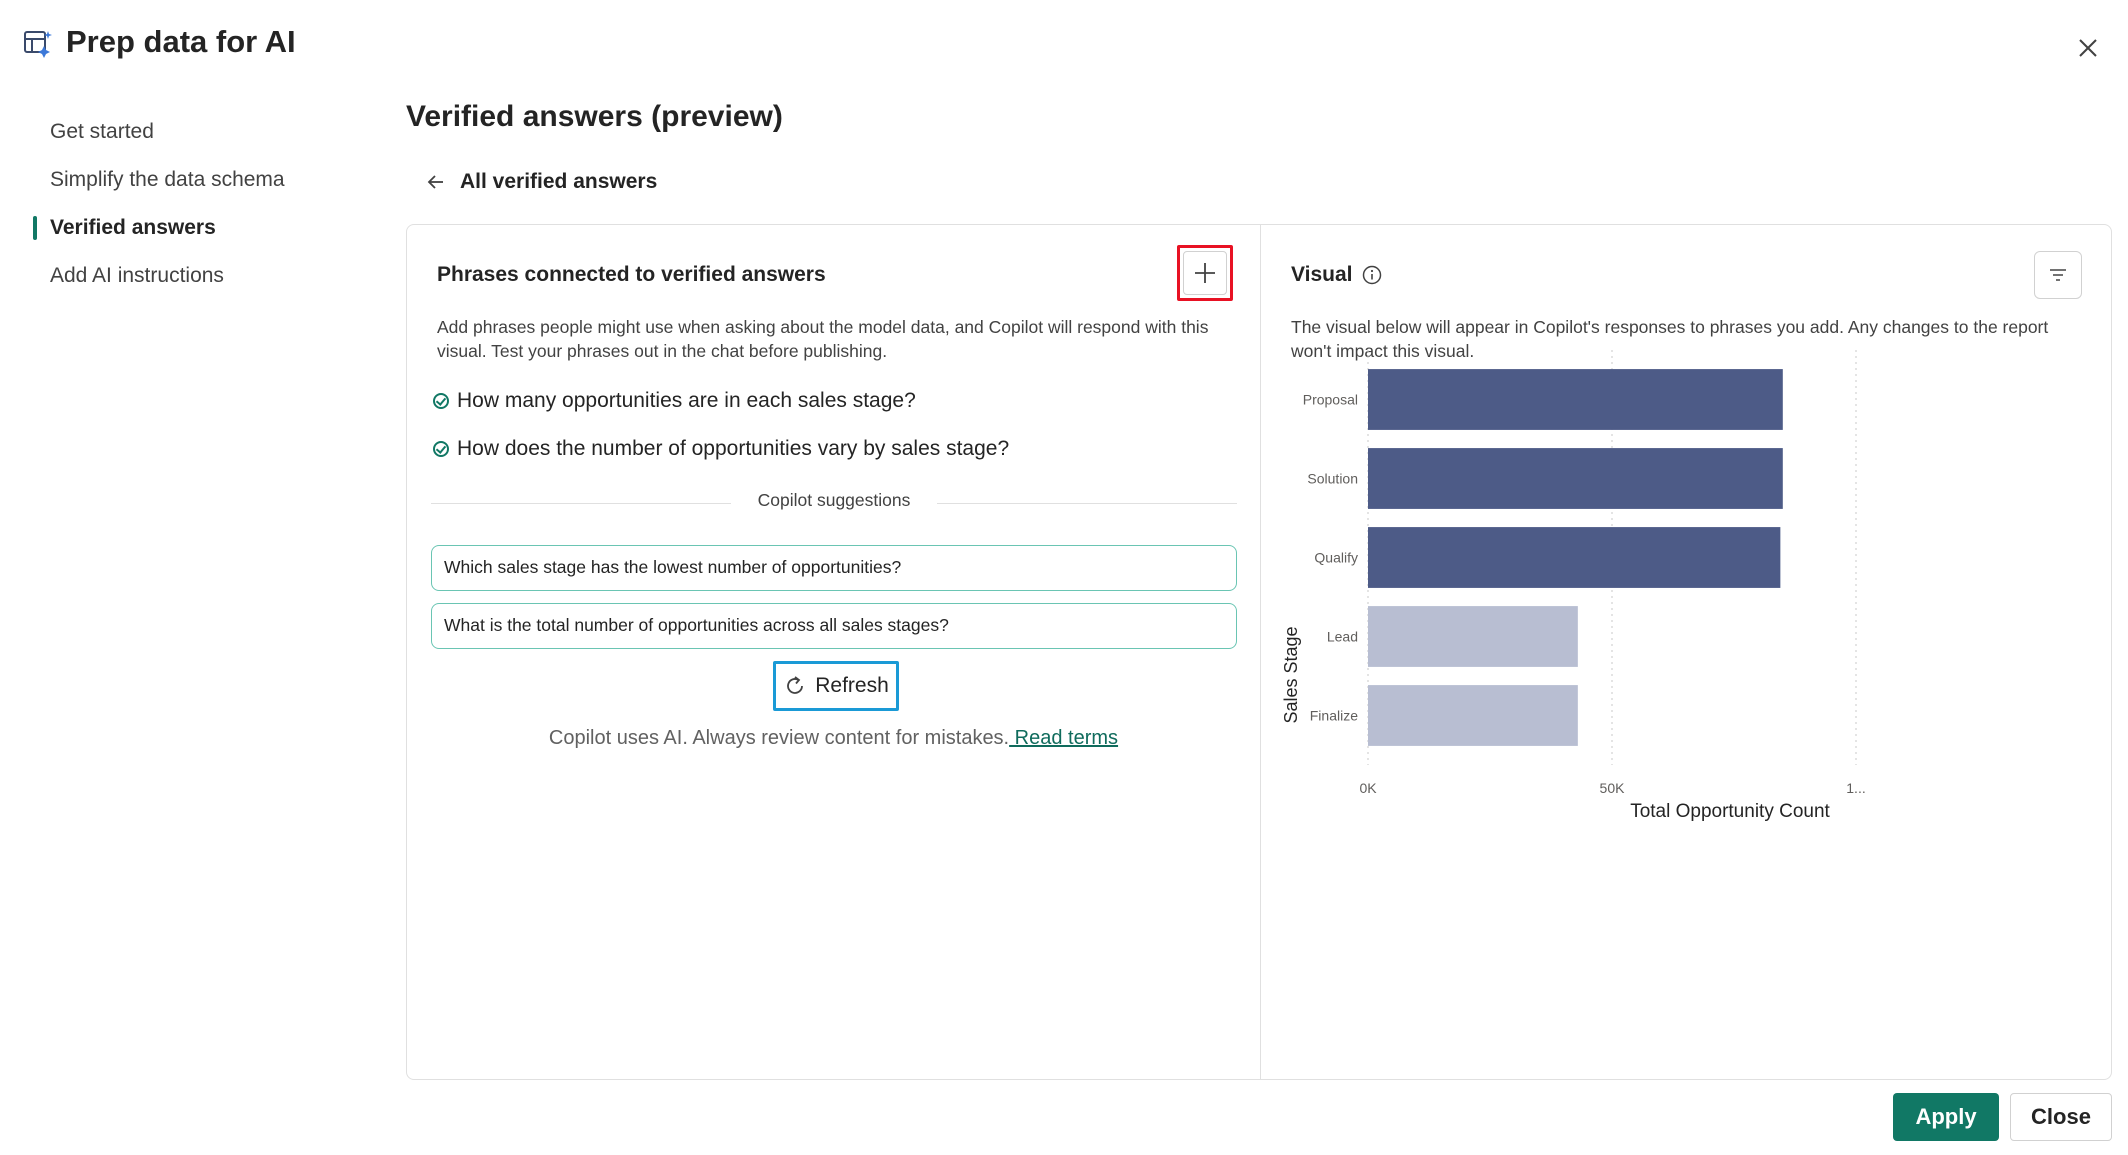 This screenshot has height=1155, width=2128. What do you see at coordinates (1575, 478) in the screenshot?
I see `bar-solution` at bounding box center [1575, 478].